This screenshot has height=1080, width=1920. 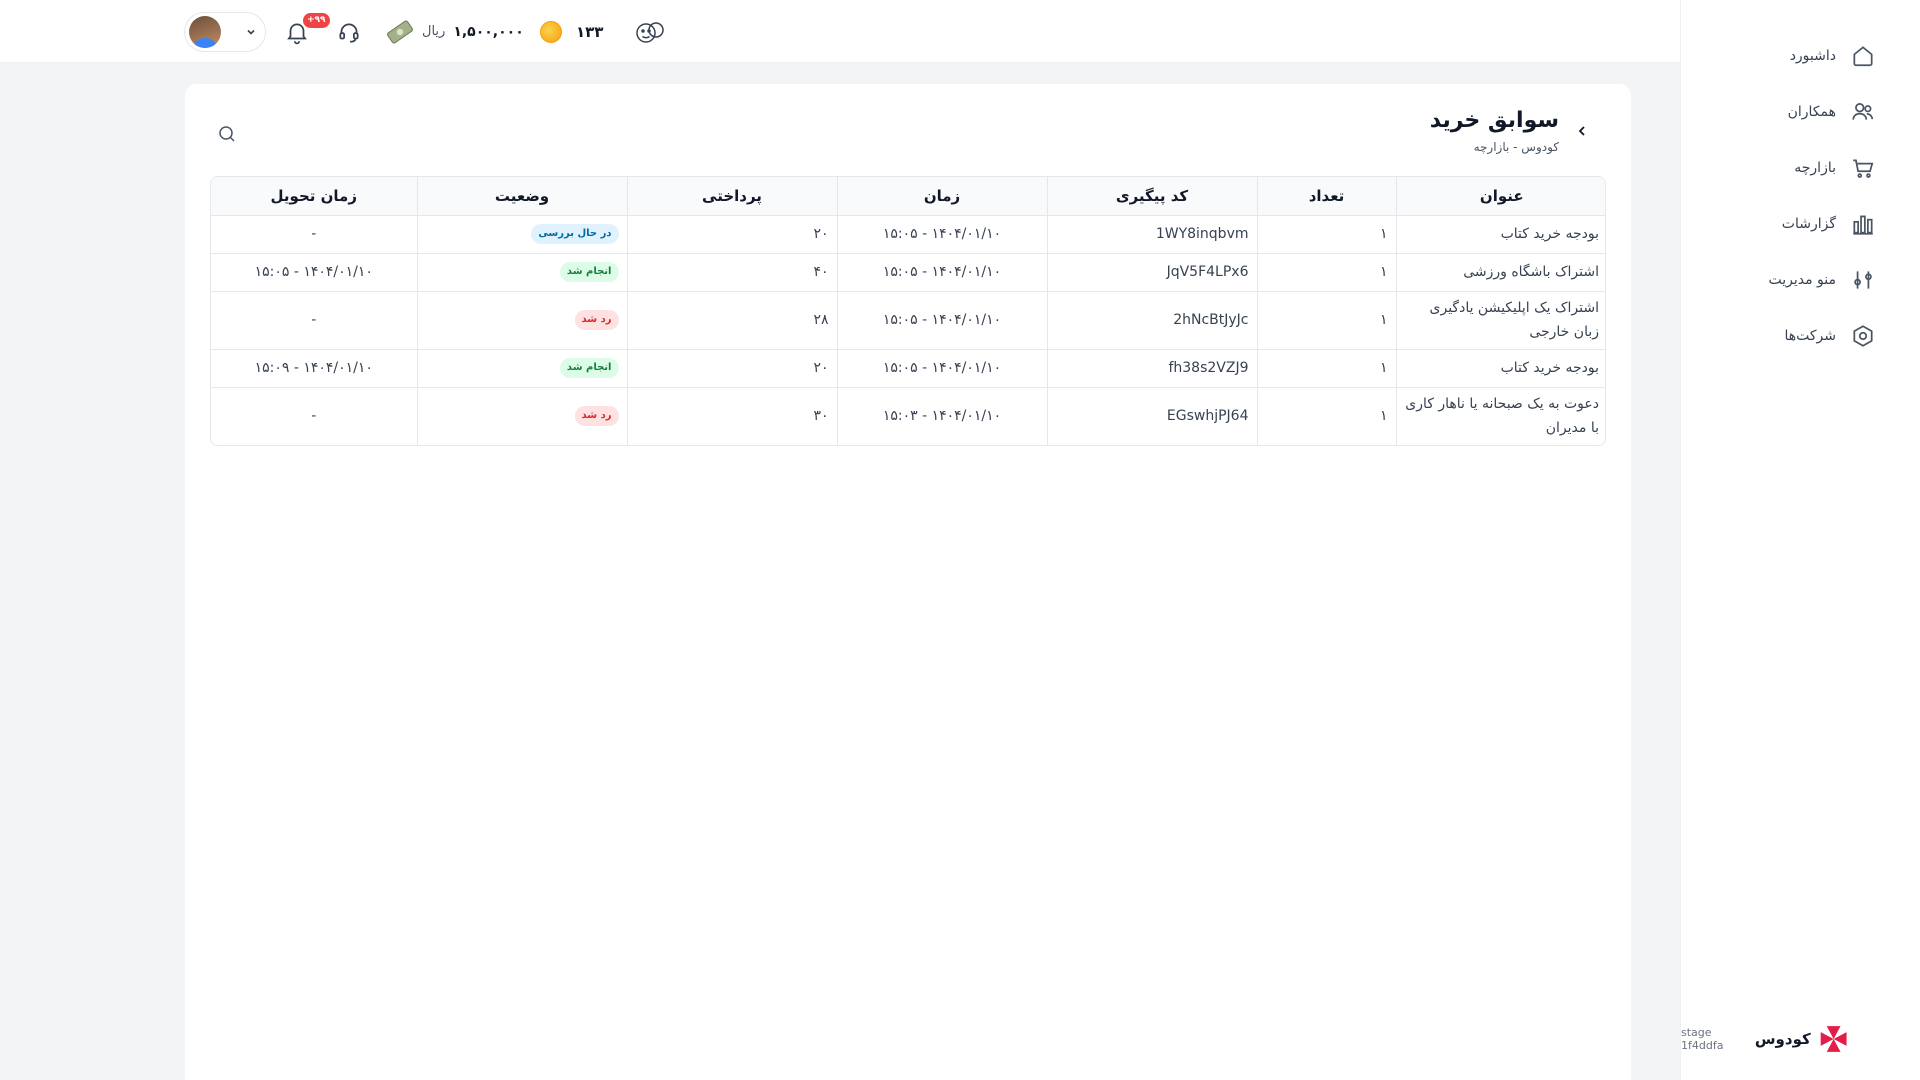 What do you see at coordinates (1782, 1039) in the screenshot?
I see `brand-name: کودوس` at bounding box center [1782, 1039].